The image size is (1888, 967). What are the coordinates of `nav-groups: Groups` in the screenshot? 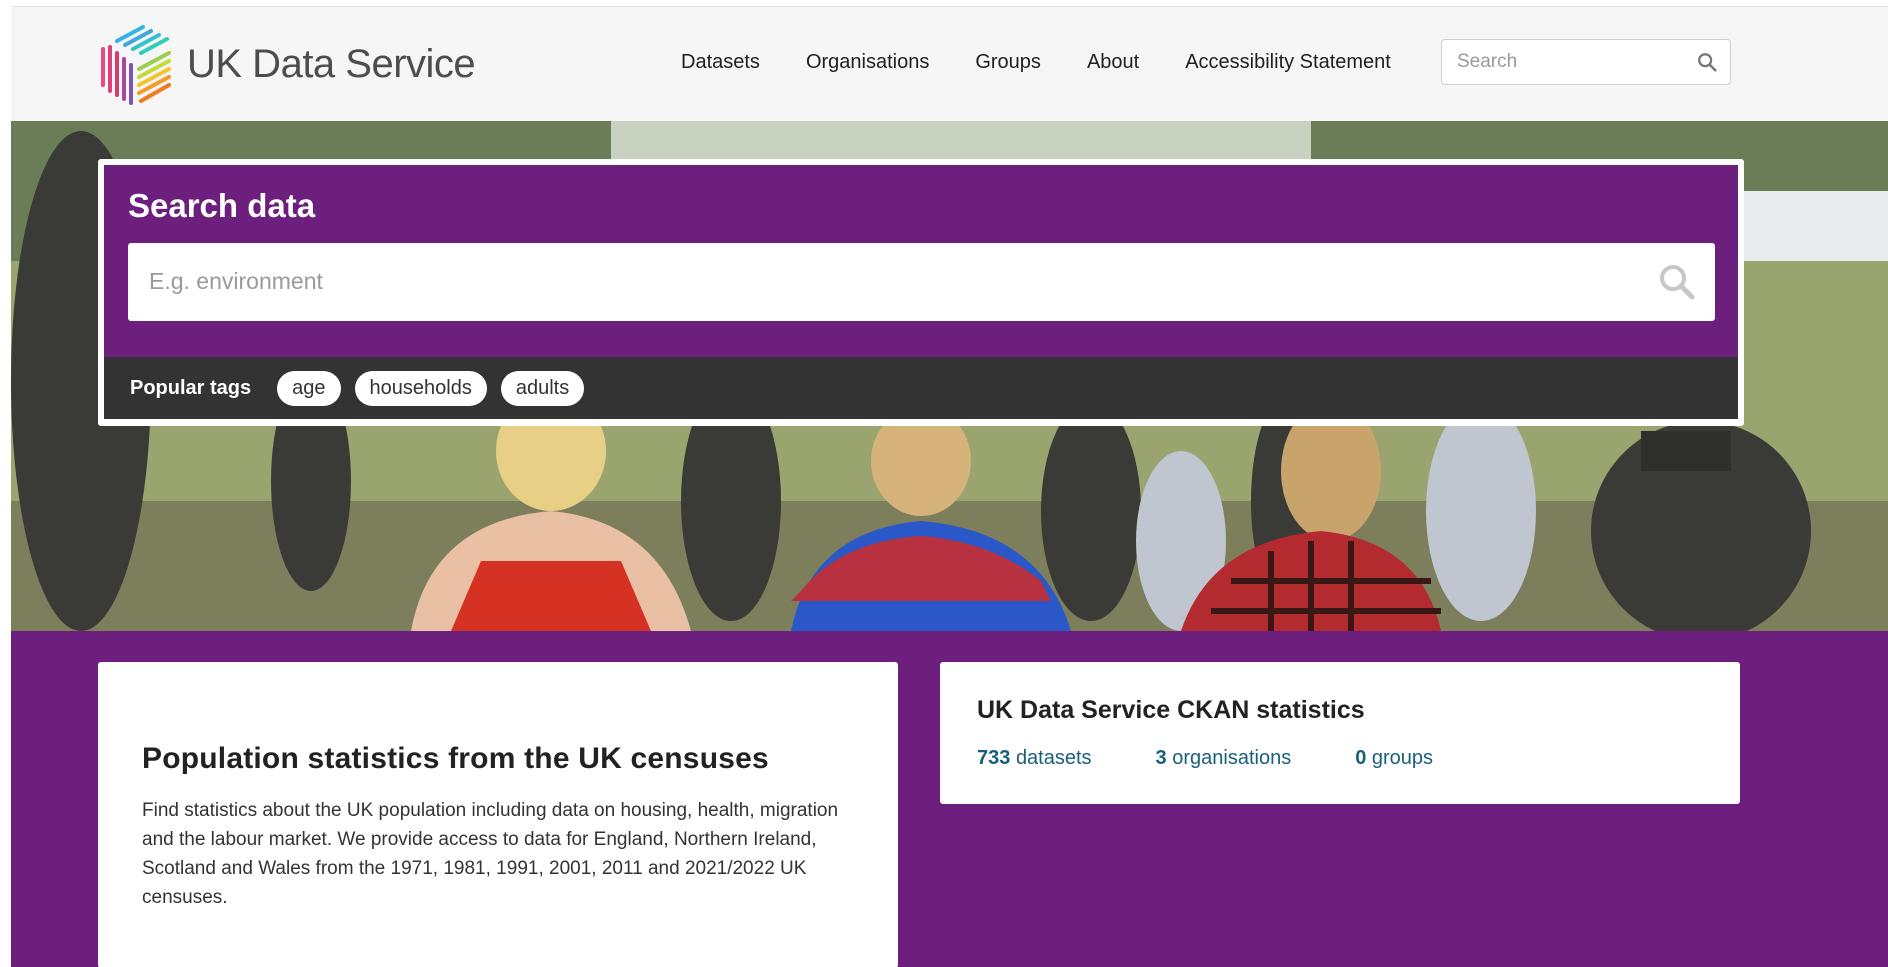 It's located at (1008, 62).